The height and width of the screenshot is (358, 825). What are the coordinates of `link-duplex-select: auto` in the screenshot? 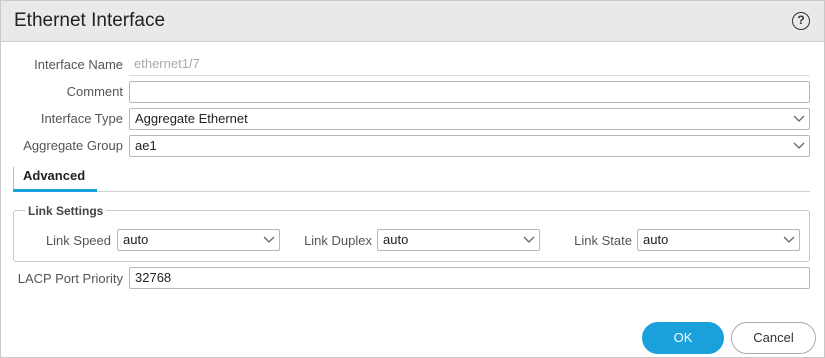 It's located at (458, 240).